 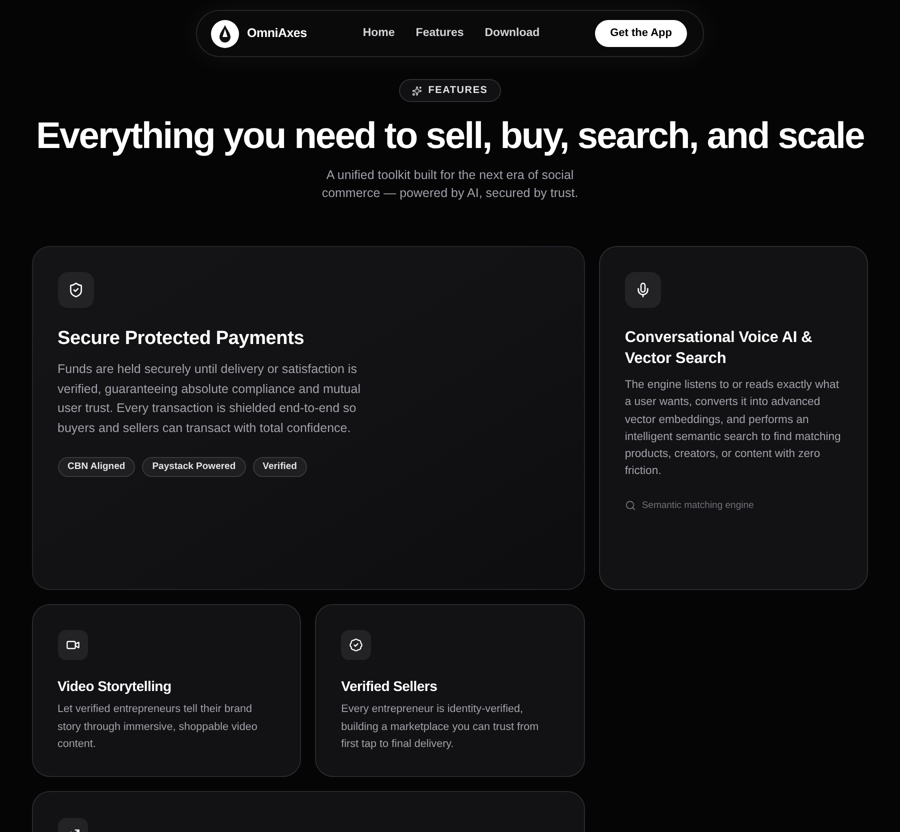 I want to click on badge-check-icon, so click(x=356, y=645).